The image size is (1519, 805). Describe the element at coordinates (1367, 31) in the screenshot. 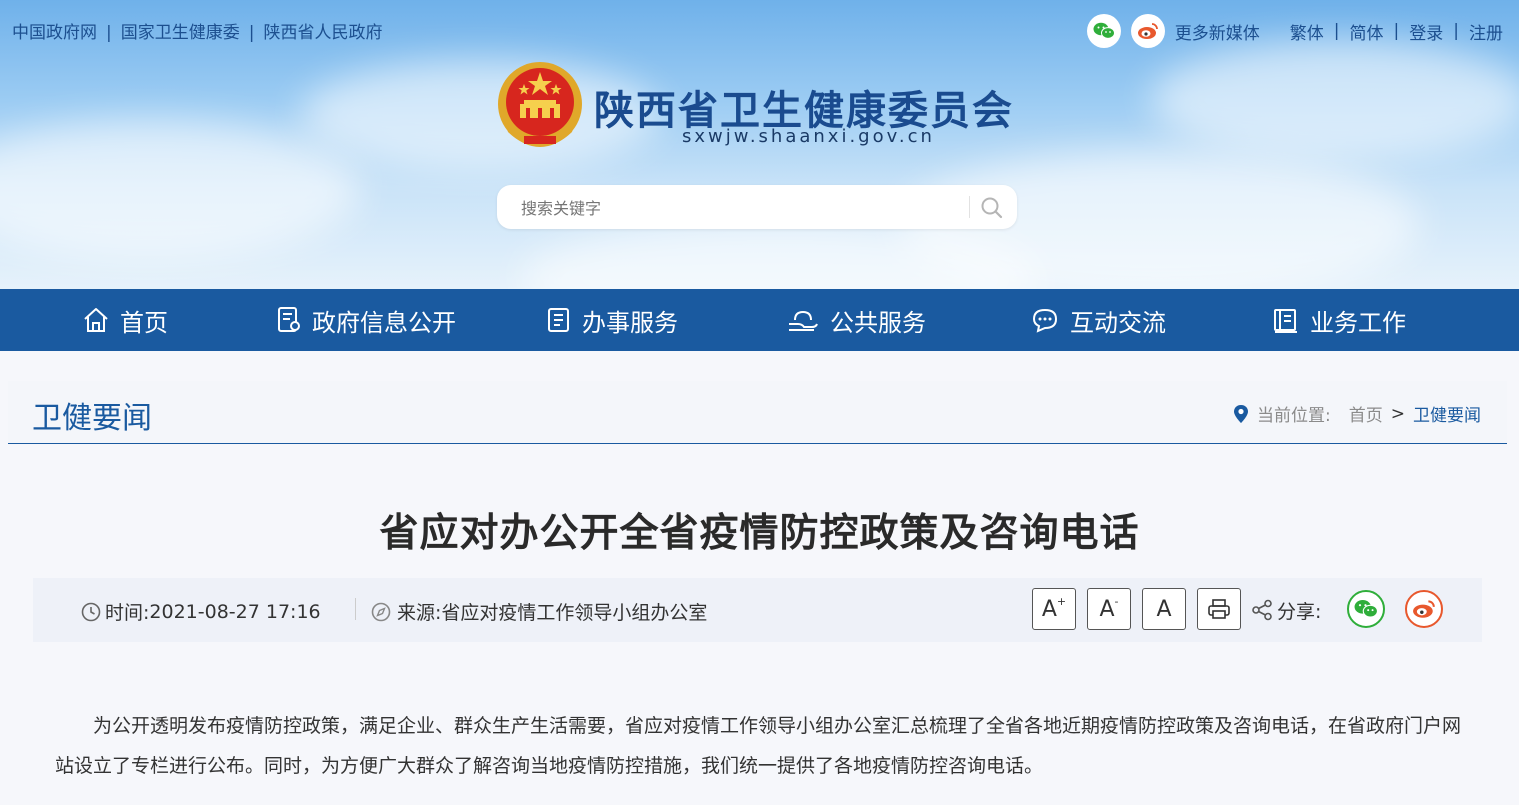

I see `simplified-link: 简体` at that location.